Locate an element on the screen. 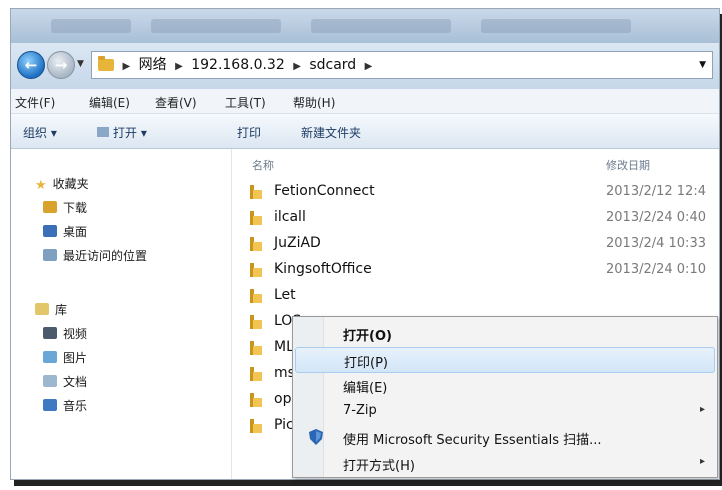 Image resolution: width=722 pixels, height=490 pixels. star-icon: ★ is located at coordinates (41, 185).